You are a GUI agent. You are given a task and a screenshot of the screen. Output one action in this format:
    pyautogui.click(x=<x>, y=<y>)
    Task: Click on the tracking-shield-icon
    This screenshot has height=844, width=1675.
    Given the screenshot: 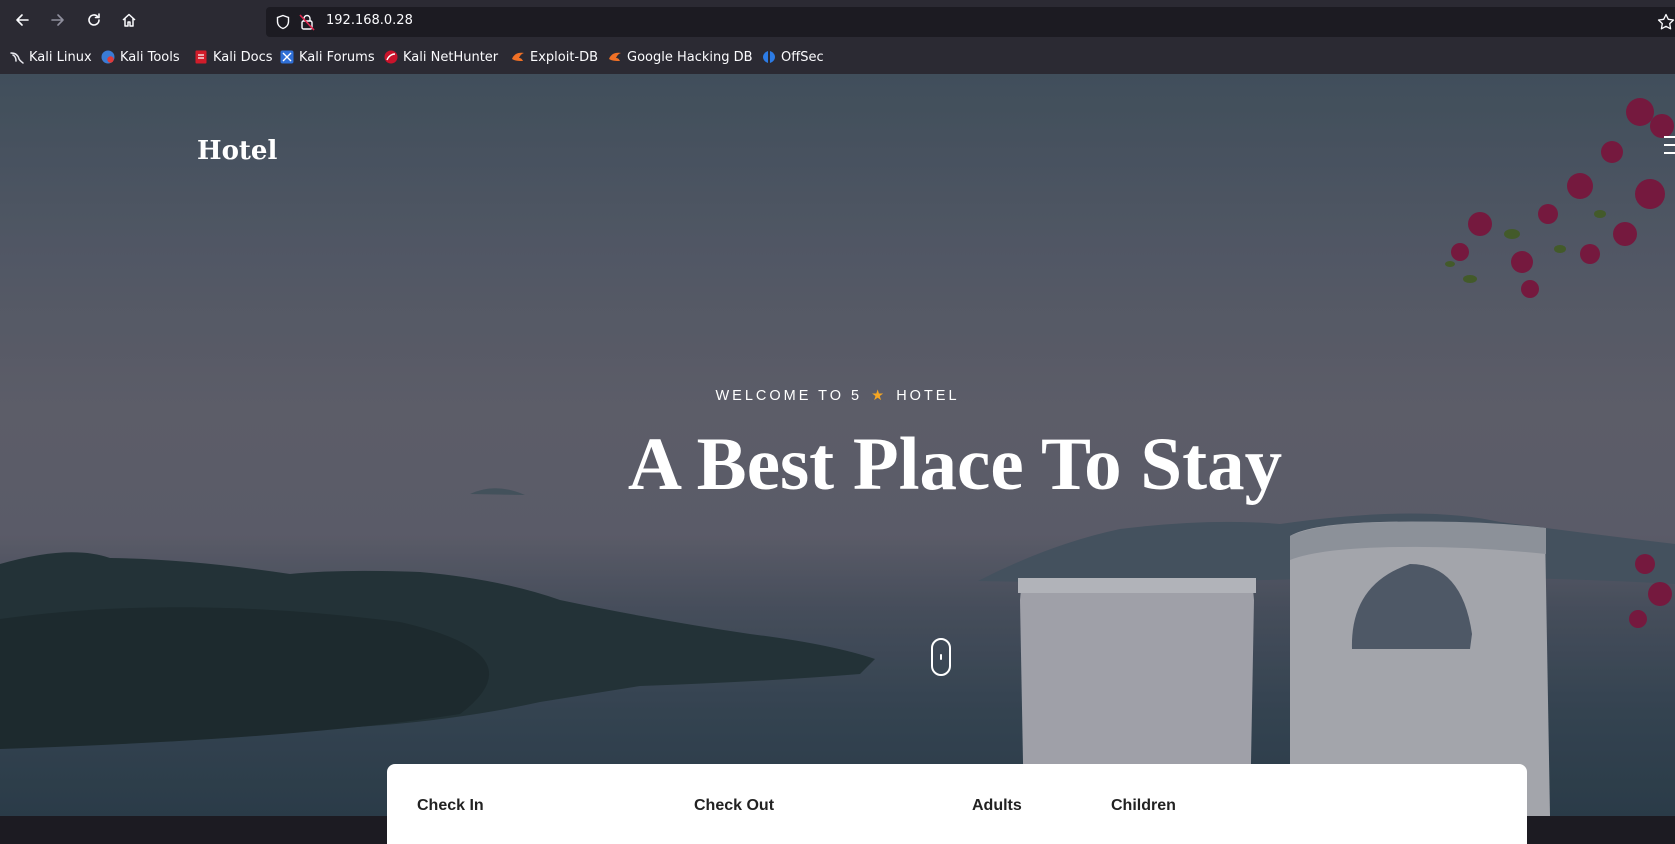 What is the action you would take?
    pyautogui.click(x=283, y=22)
    